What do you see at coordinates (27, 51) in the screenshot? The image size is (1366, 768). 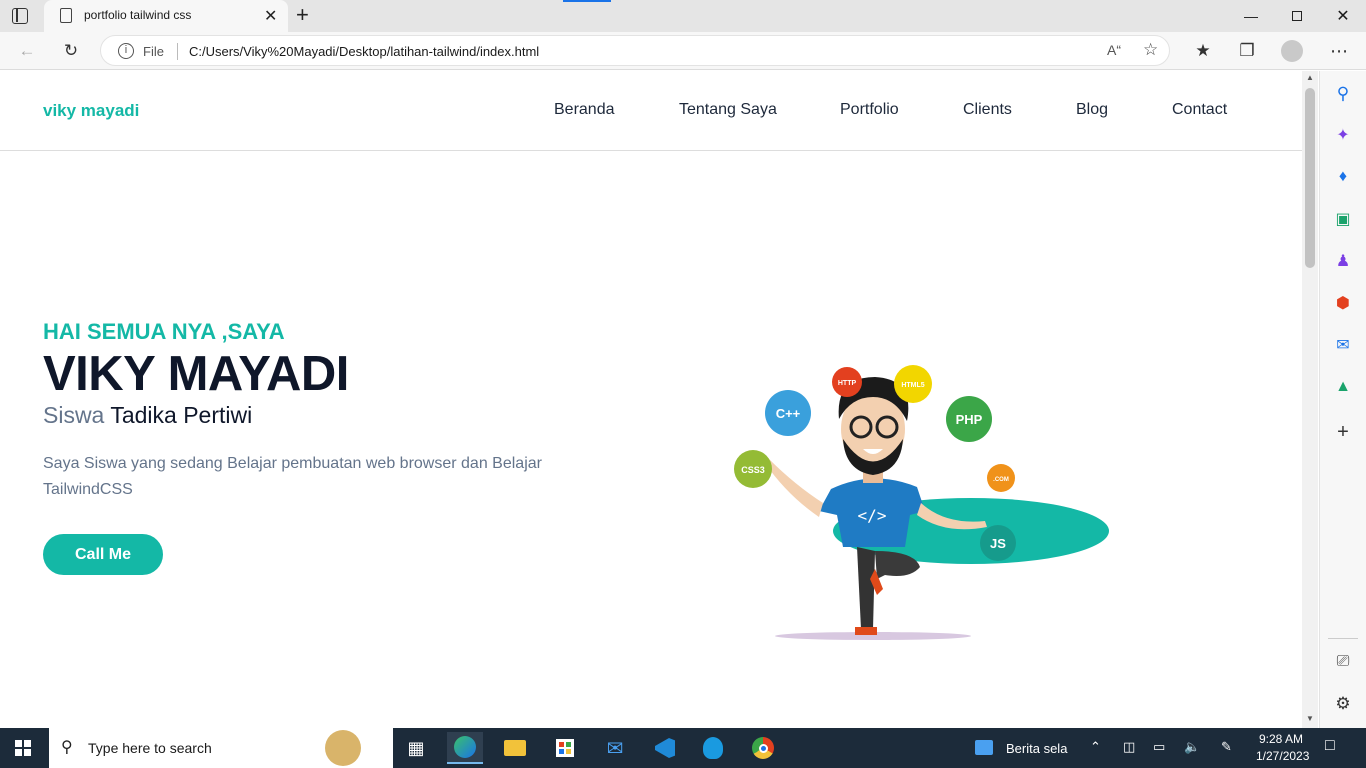 I see `back-button: ←` at bounding box center [27, 51].